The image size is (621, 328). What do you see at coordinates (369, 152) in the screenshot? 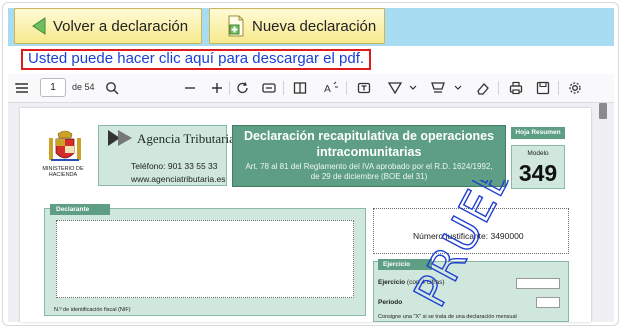
I see `form-title-line-2: intracomunitarias` at bounding box center [369, 152].